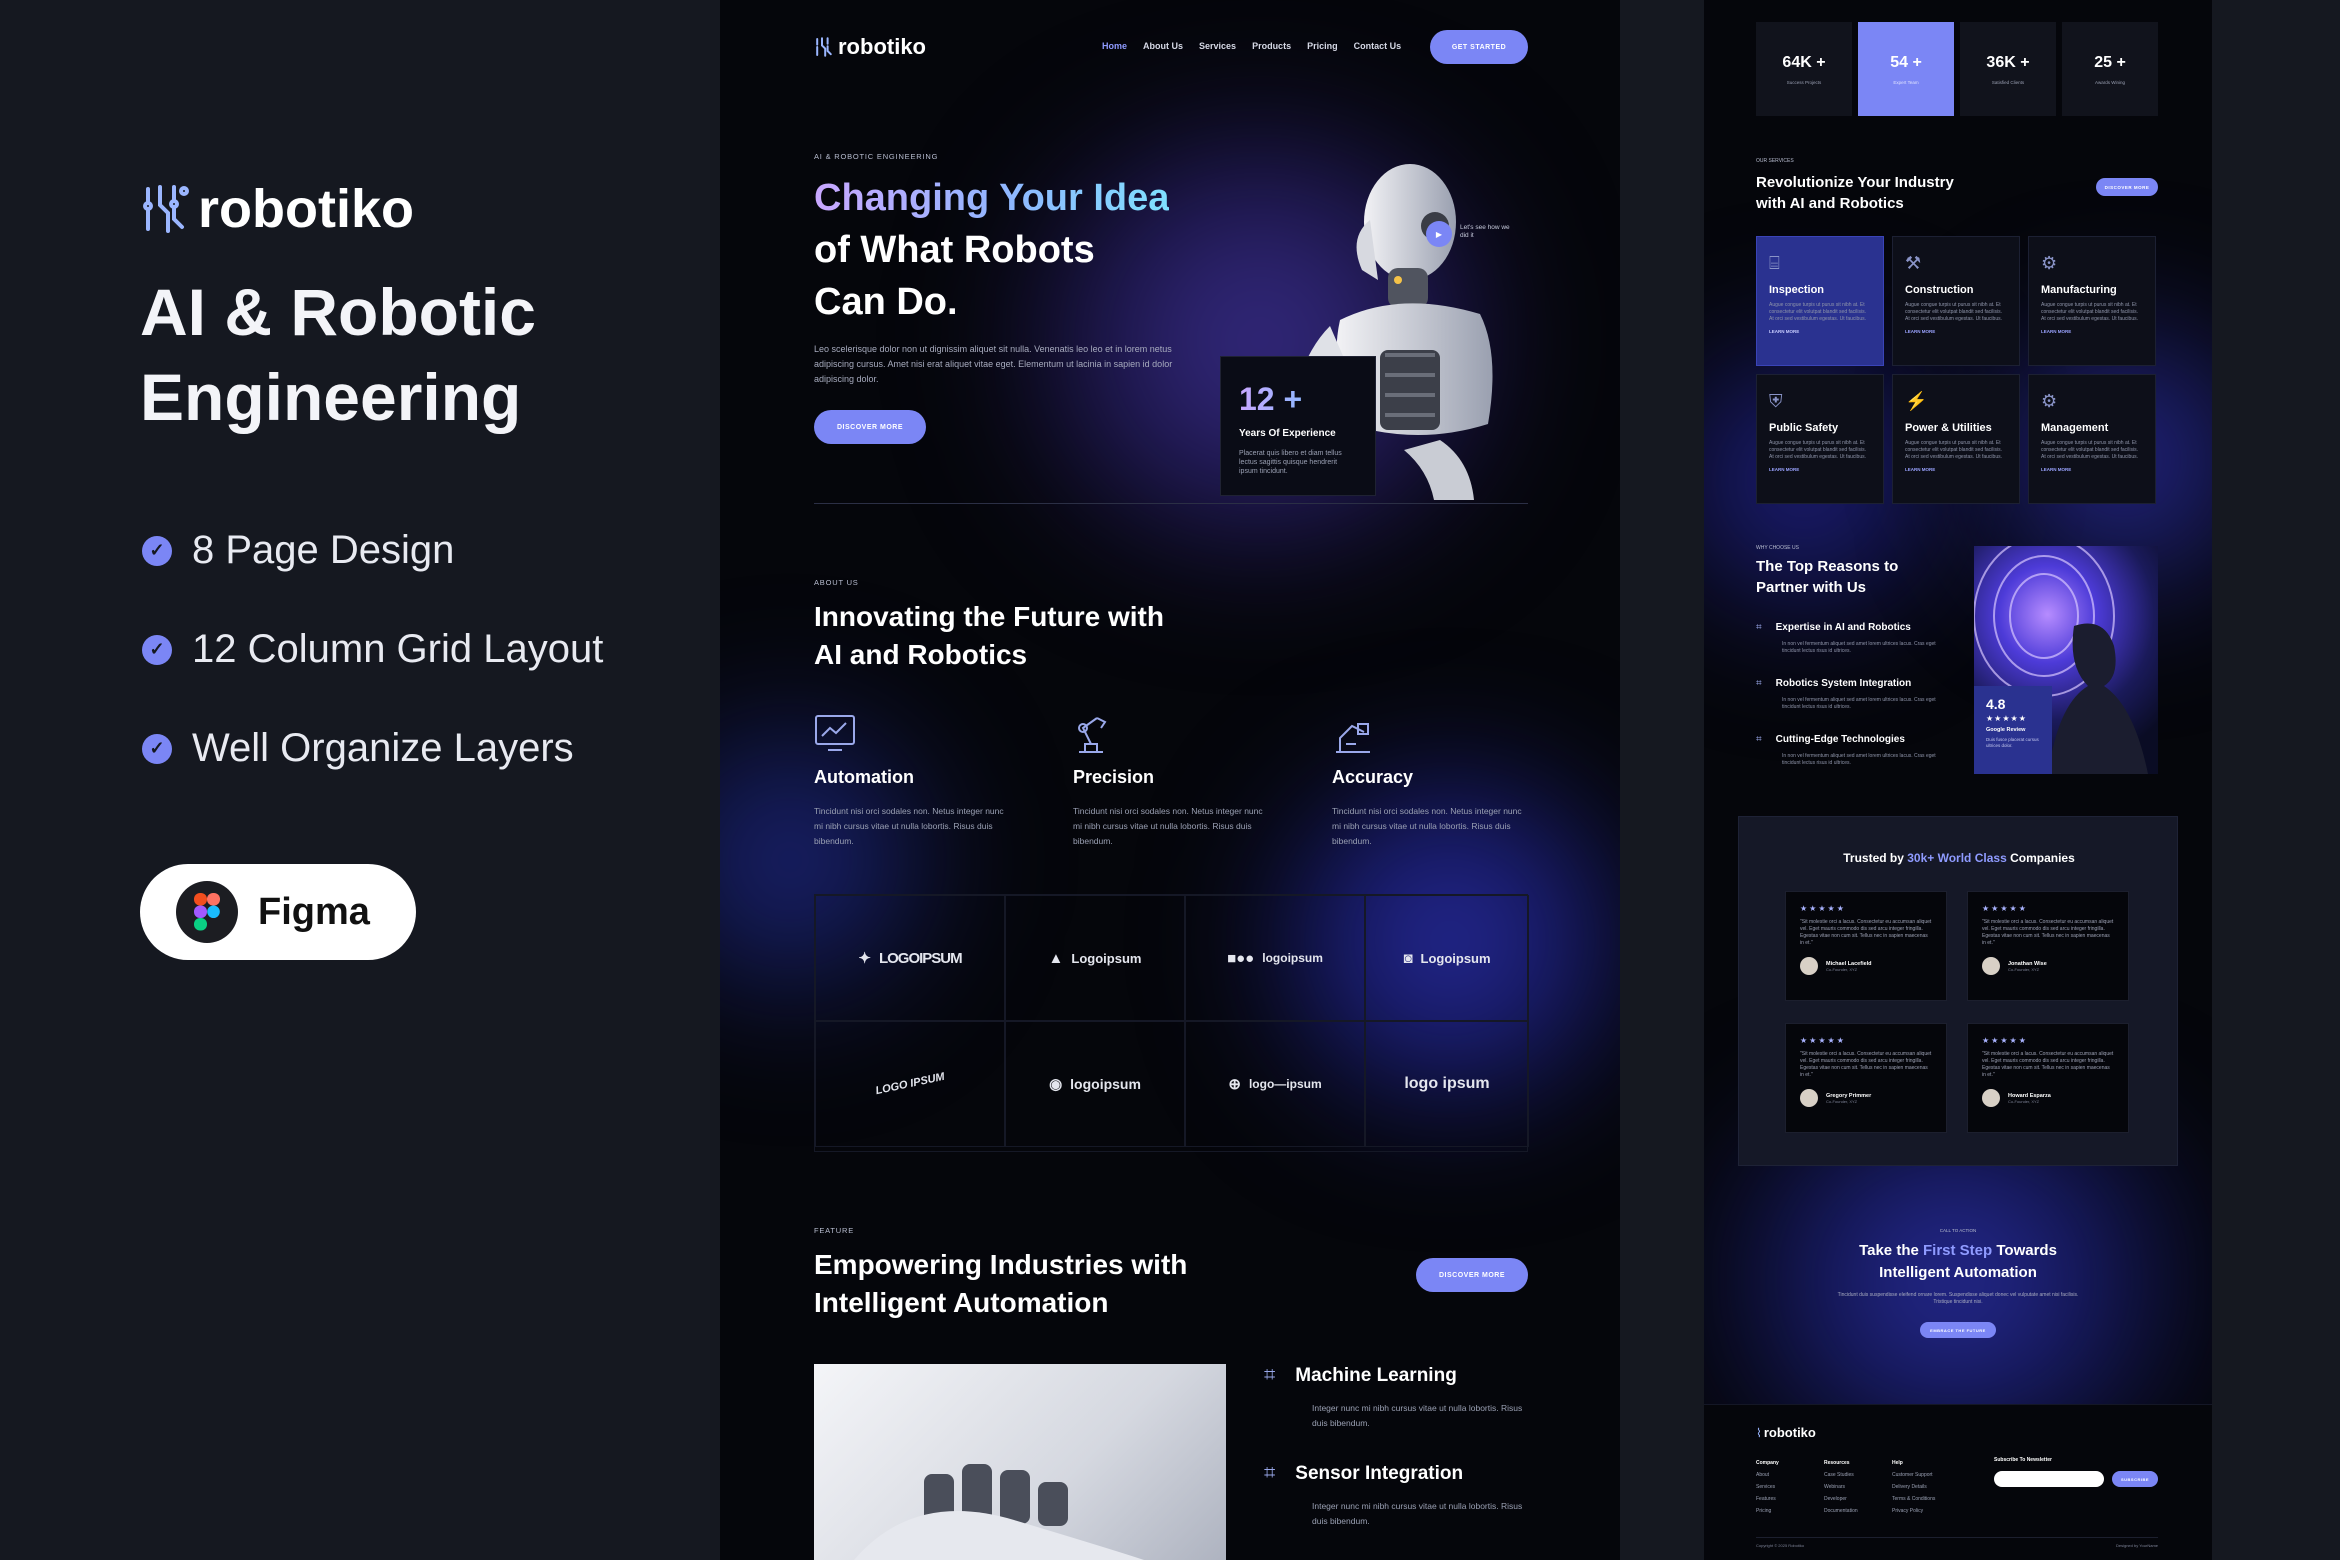  Describe the element at coordinates (876, 156) in the screenshot. I see `hero-eyebrow: AI & ROBOTIC ENGINEERING` at that location.